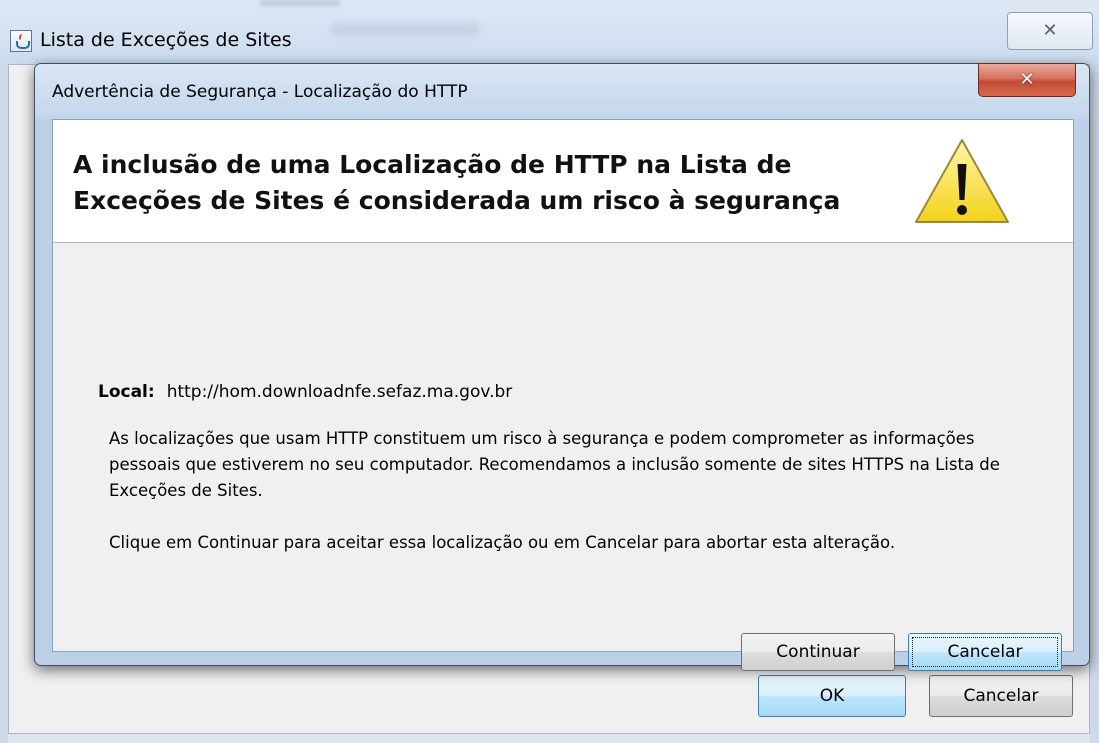 This screenshot has height=743, width=1099. Describe the element at coordinates (4, 403) in the screenshot. I see `parent-frame-left` at that location.